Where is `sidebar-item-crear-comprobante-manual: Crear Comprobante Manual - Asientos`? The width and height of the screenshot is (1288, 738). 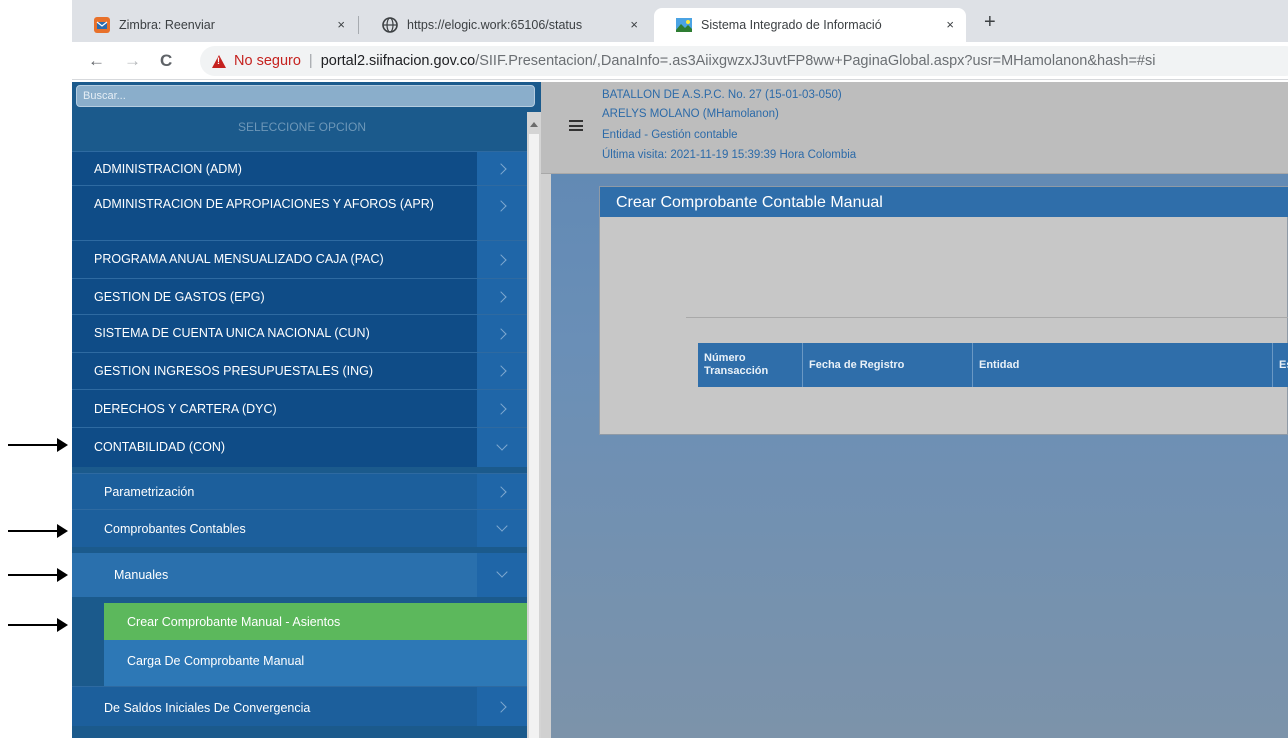 sidebar-item-crear-comprobante-manual: Crear Comprobante Manual - Asientos is located at coordinates (315, 621).